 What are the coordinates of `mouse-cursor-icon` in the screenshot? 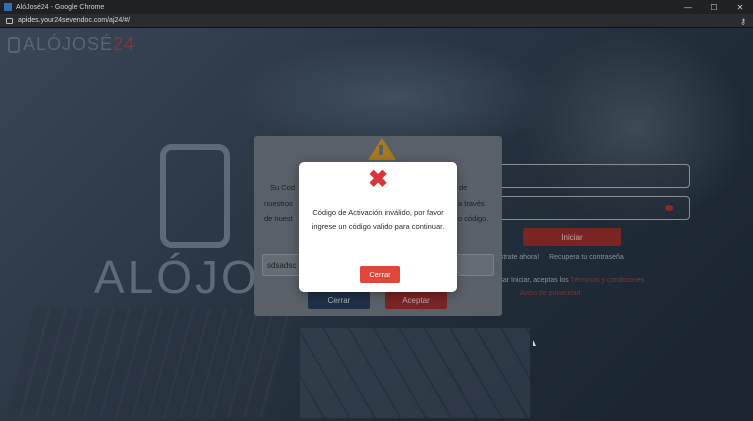 It's located at (534, 343).